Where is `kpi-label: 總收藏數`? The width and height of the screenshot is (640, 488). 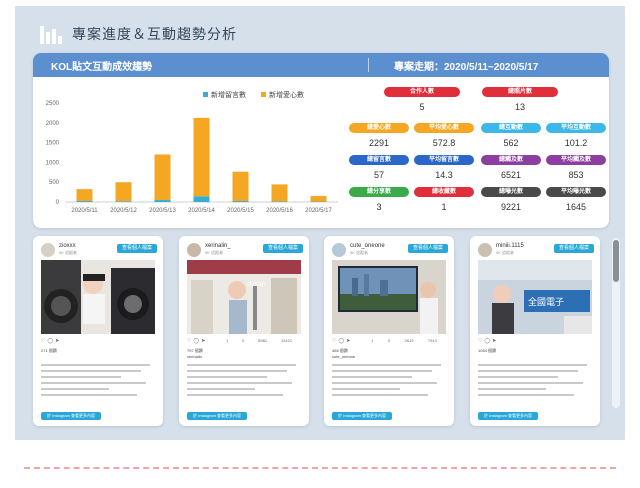 kpi-label: 總收藏數 is located at coordinates (444, 192).